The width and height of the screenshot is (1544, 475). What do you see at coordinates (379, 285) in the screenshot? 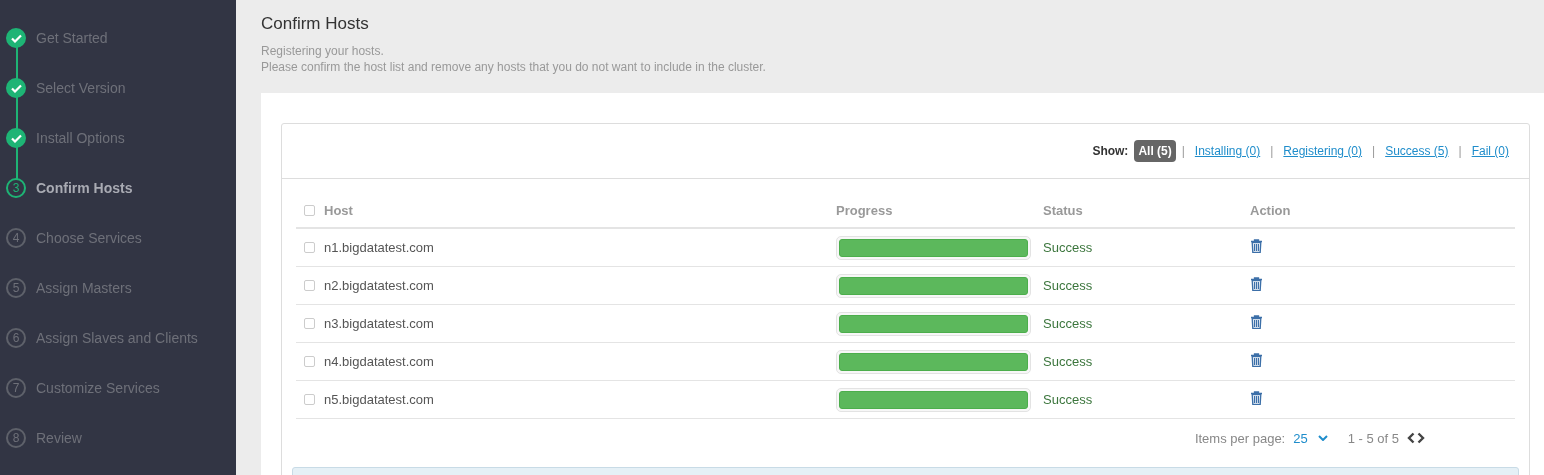
I see `host-name: n2.bigdatatest.com` at bounding box center [379, 285].